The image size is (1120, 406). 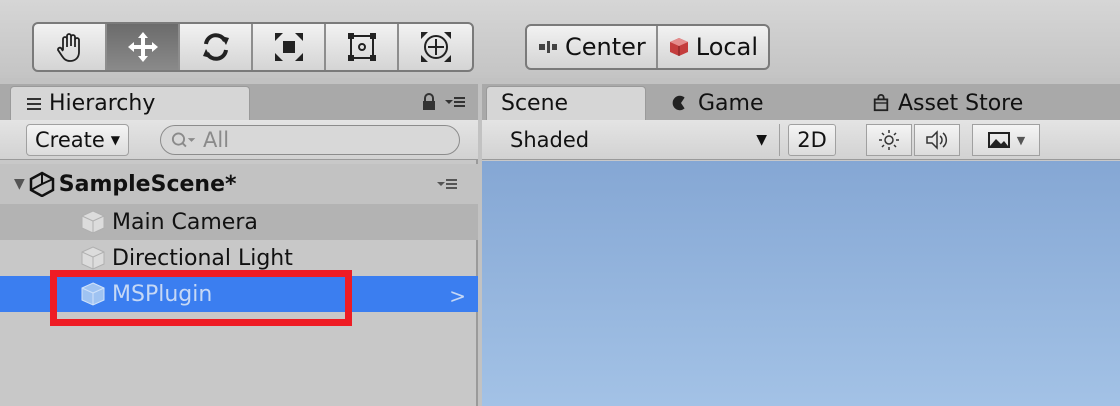 What do you see at coordinates (239, 184) in the screenshot?
I see `scene-root-row: ▼ SampleScene*` at bounding box center [239, 184].